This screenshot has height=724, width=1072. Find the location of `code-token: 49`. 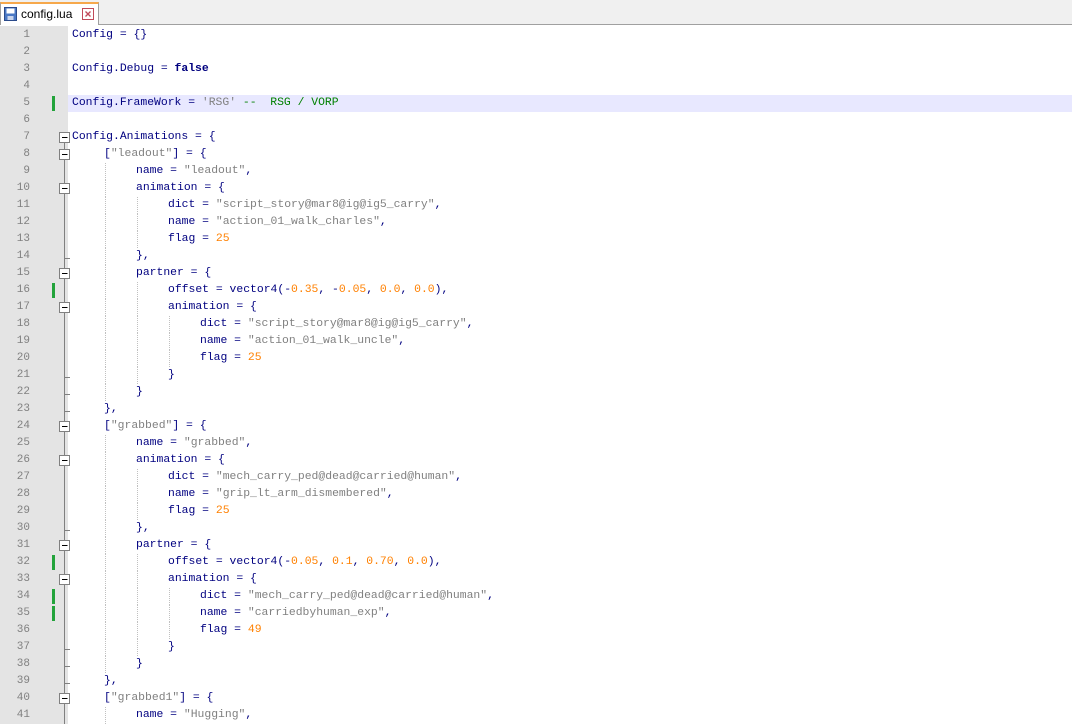

code-token: 49 is located at coordinates (254, 630).